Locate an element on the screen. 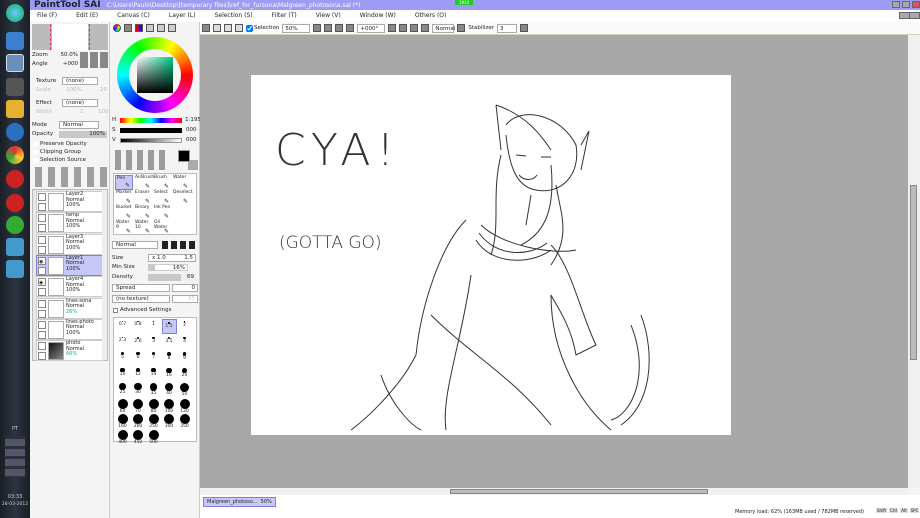 This screenshot has height=518, width=920. brush-size-preset: 50 is located at coordinates (184, 389).